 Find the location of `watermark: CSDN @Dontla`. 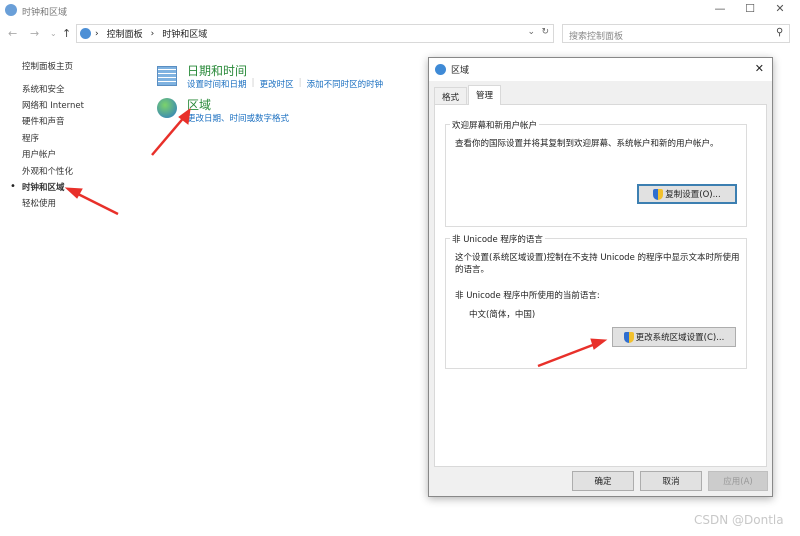

watermark: CSDN @Dontla is located at coordinates (739, 520).